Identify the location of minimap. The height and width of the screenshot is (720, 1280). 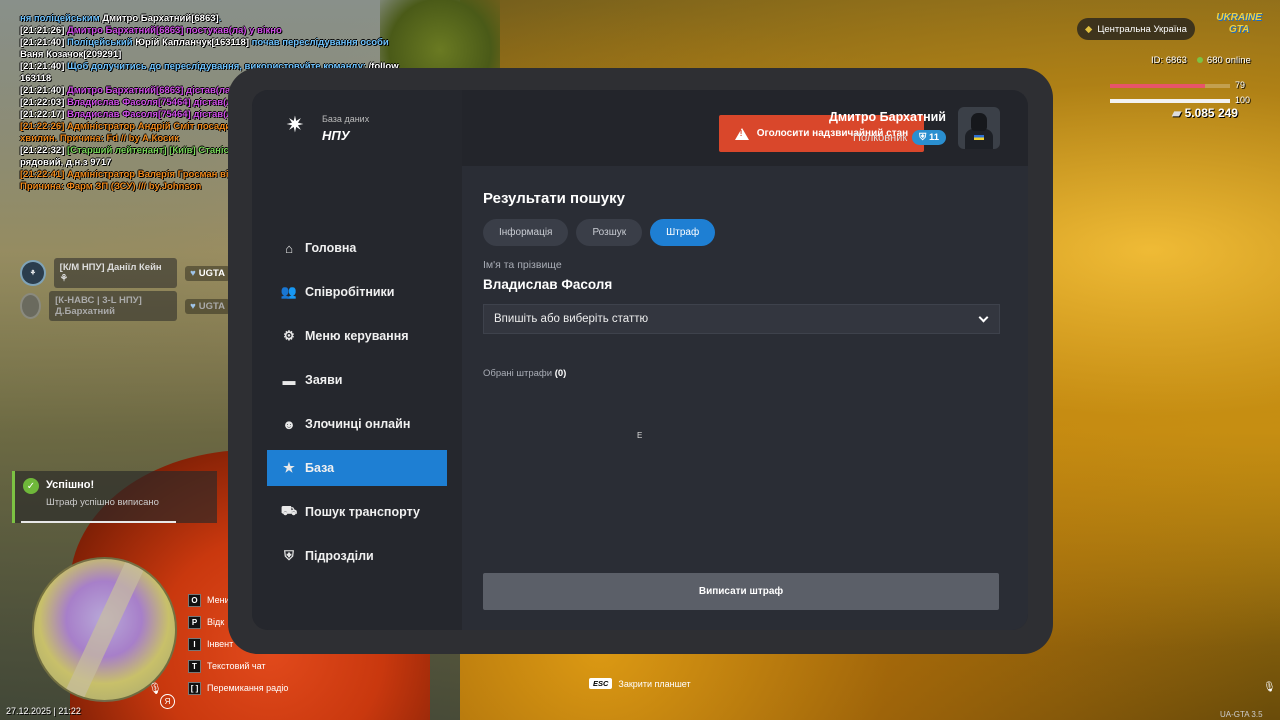
(104, 629).